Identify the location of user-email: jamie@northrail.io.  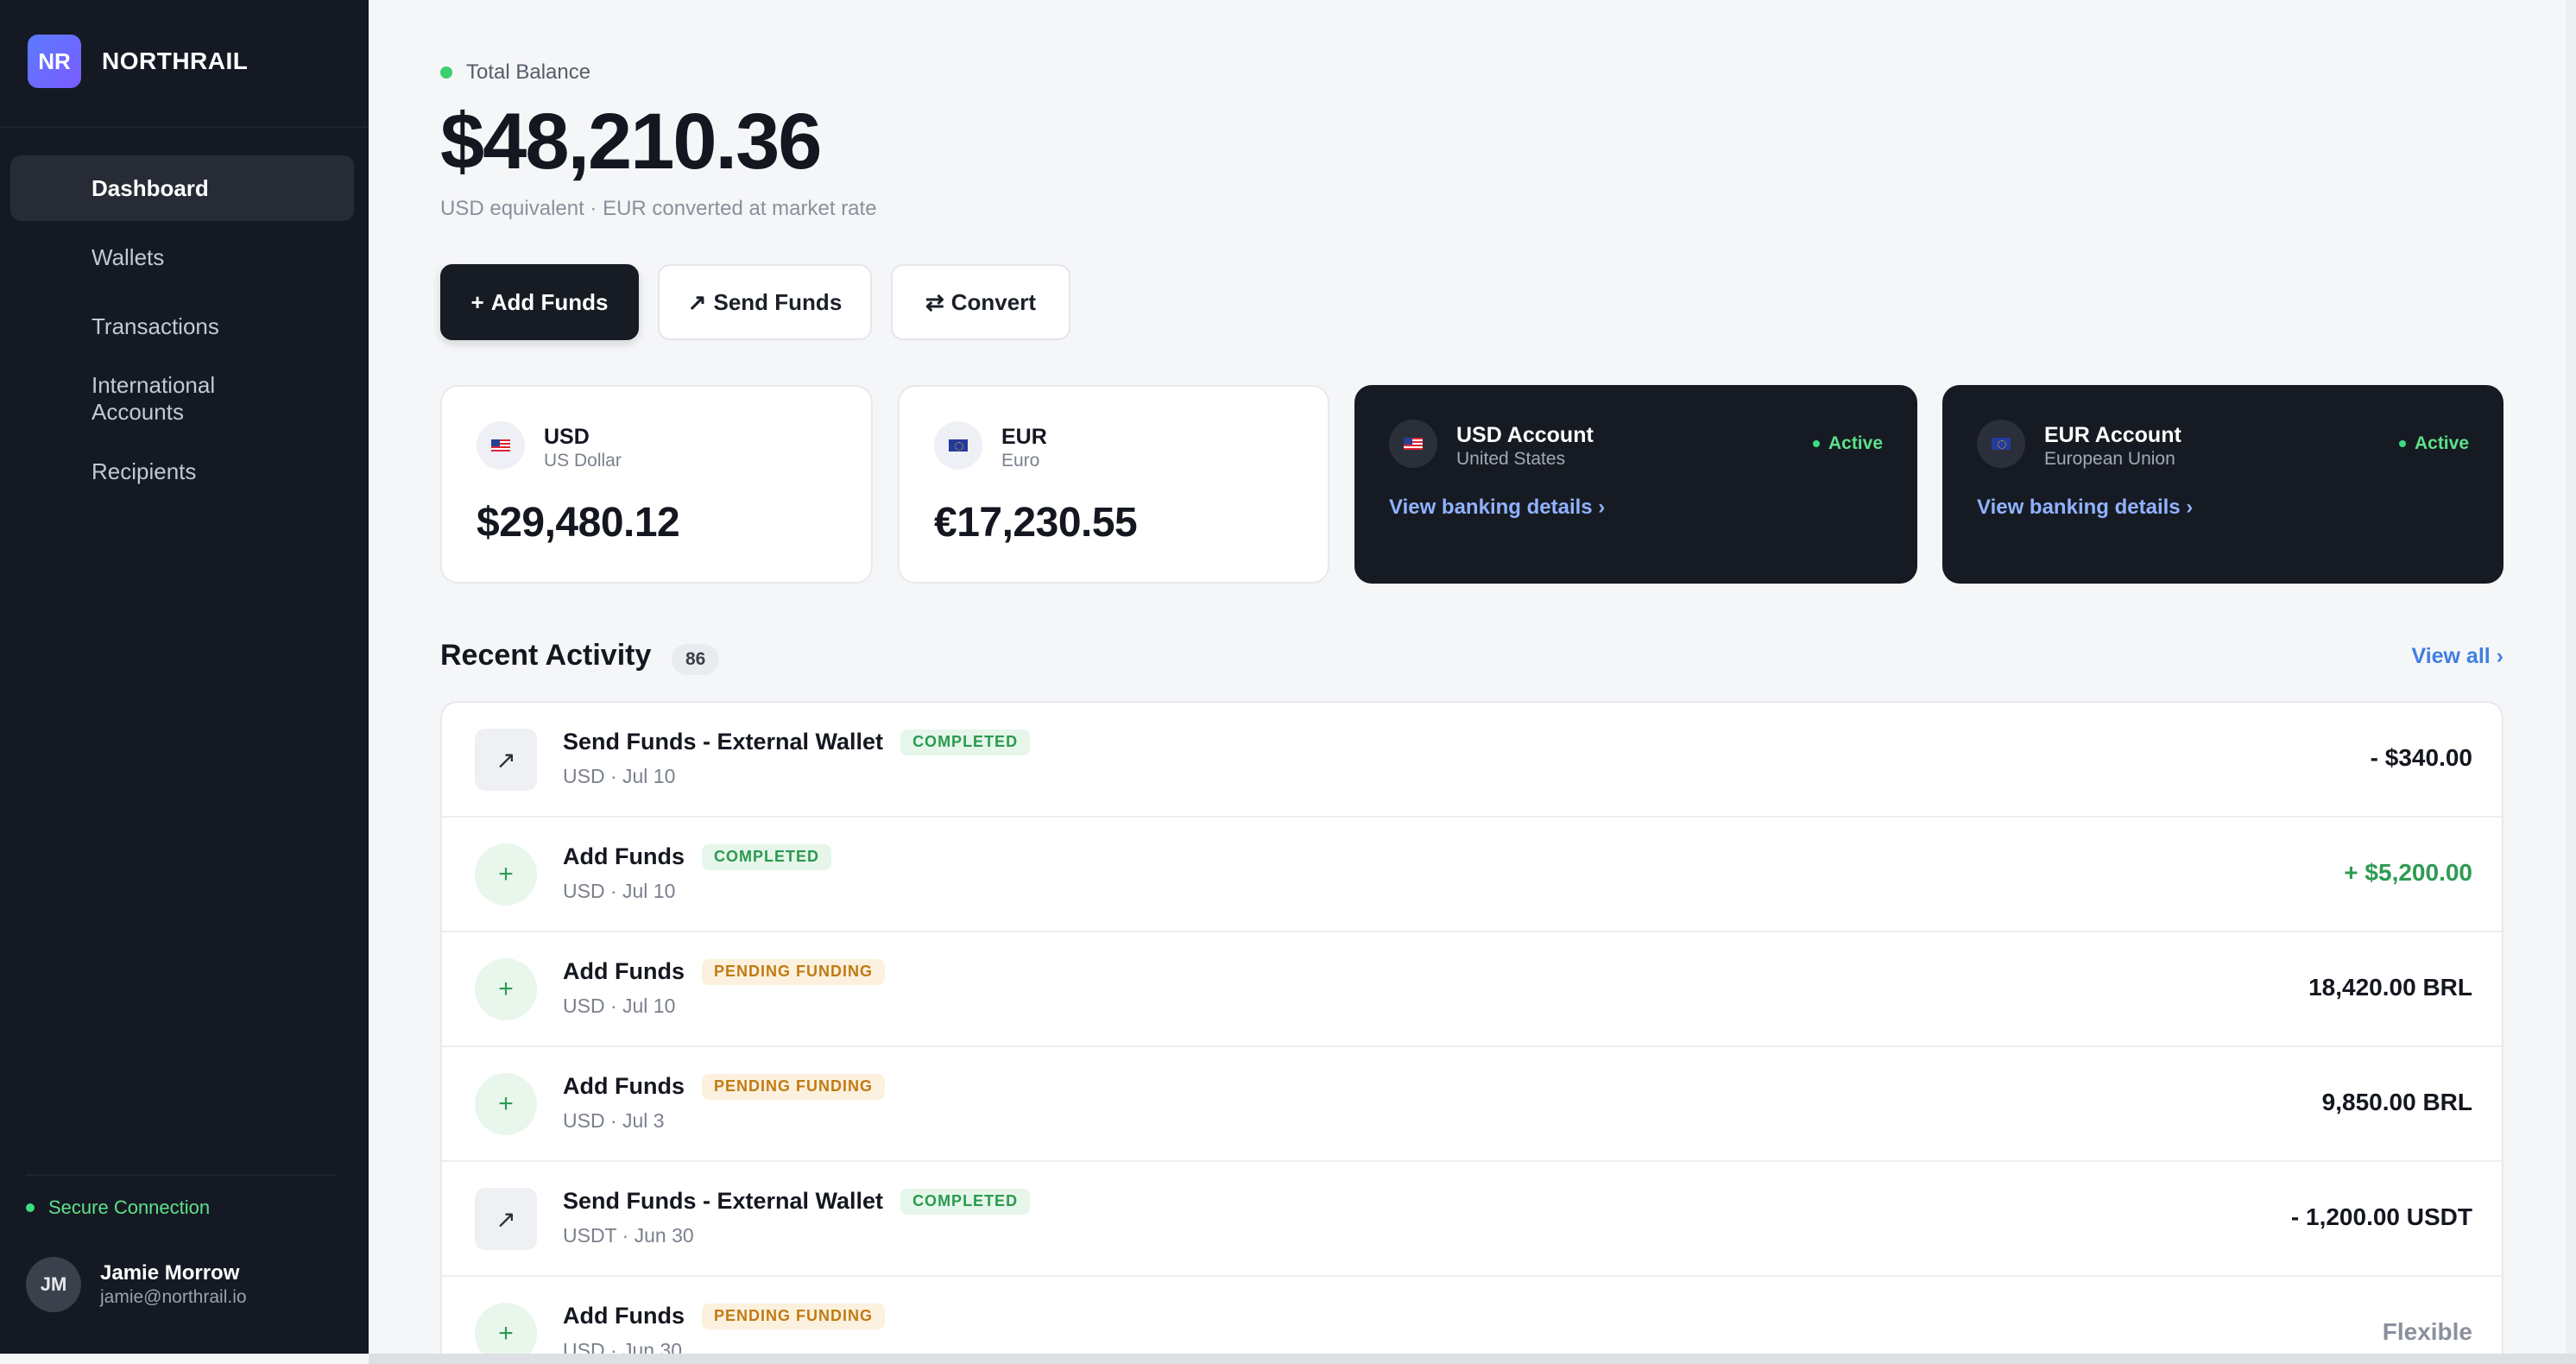
(173, 1297).